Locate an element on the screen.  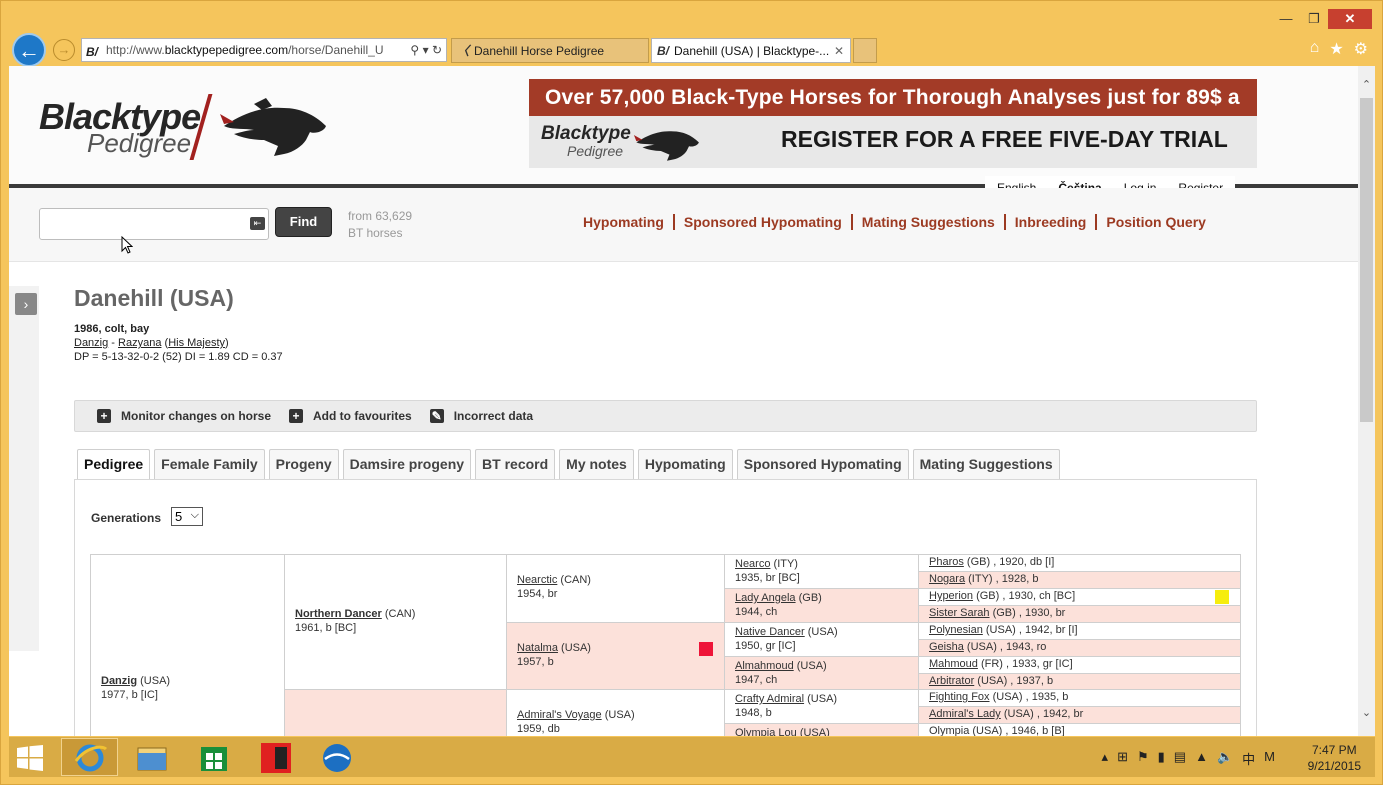
horse-link: Natalma is located at coordinates (537, 648).